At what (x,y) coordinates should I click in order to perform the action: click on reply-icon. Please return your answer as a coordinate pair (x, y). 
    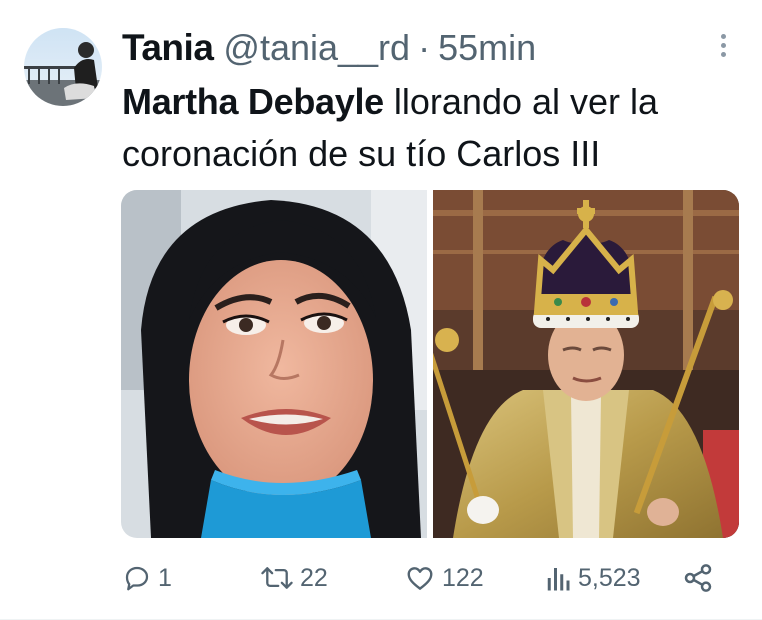
    Looking at the image, I should click on (137, 578).